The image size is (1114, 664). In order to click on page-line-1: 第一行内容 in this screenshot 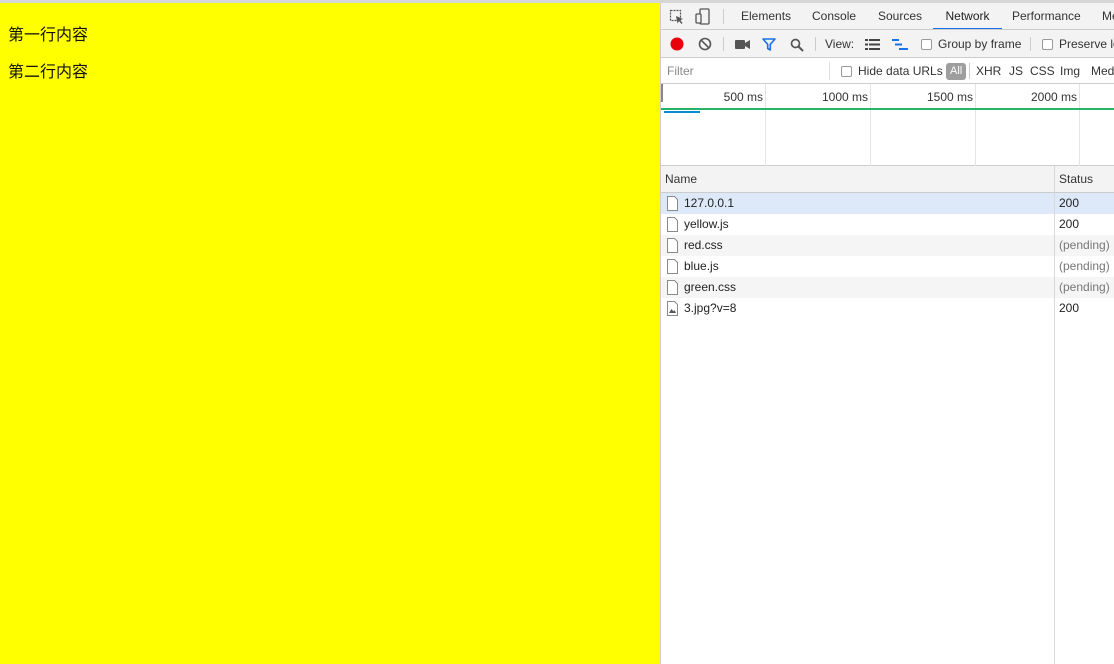, I will do `click(48, 34)`.